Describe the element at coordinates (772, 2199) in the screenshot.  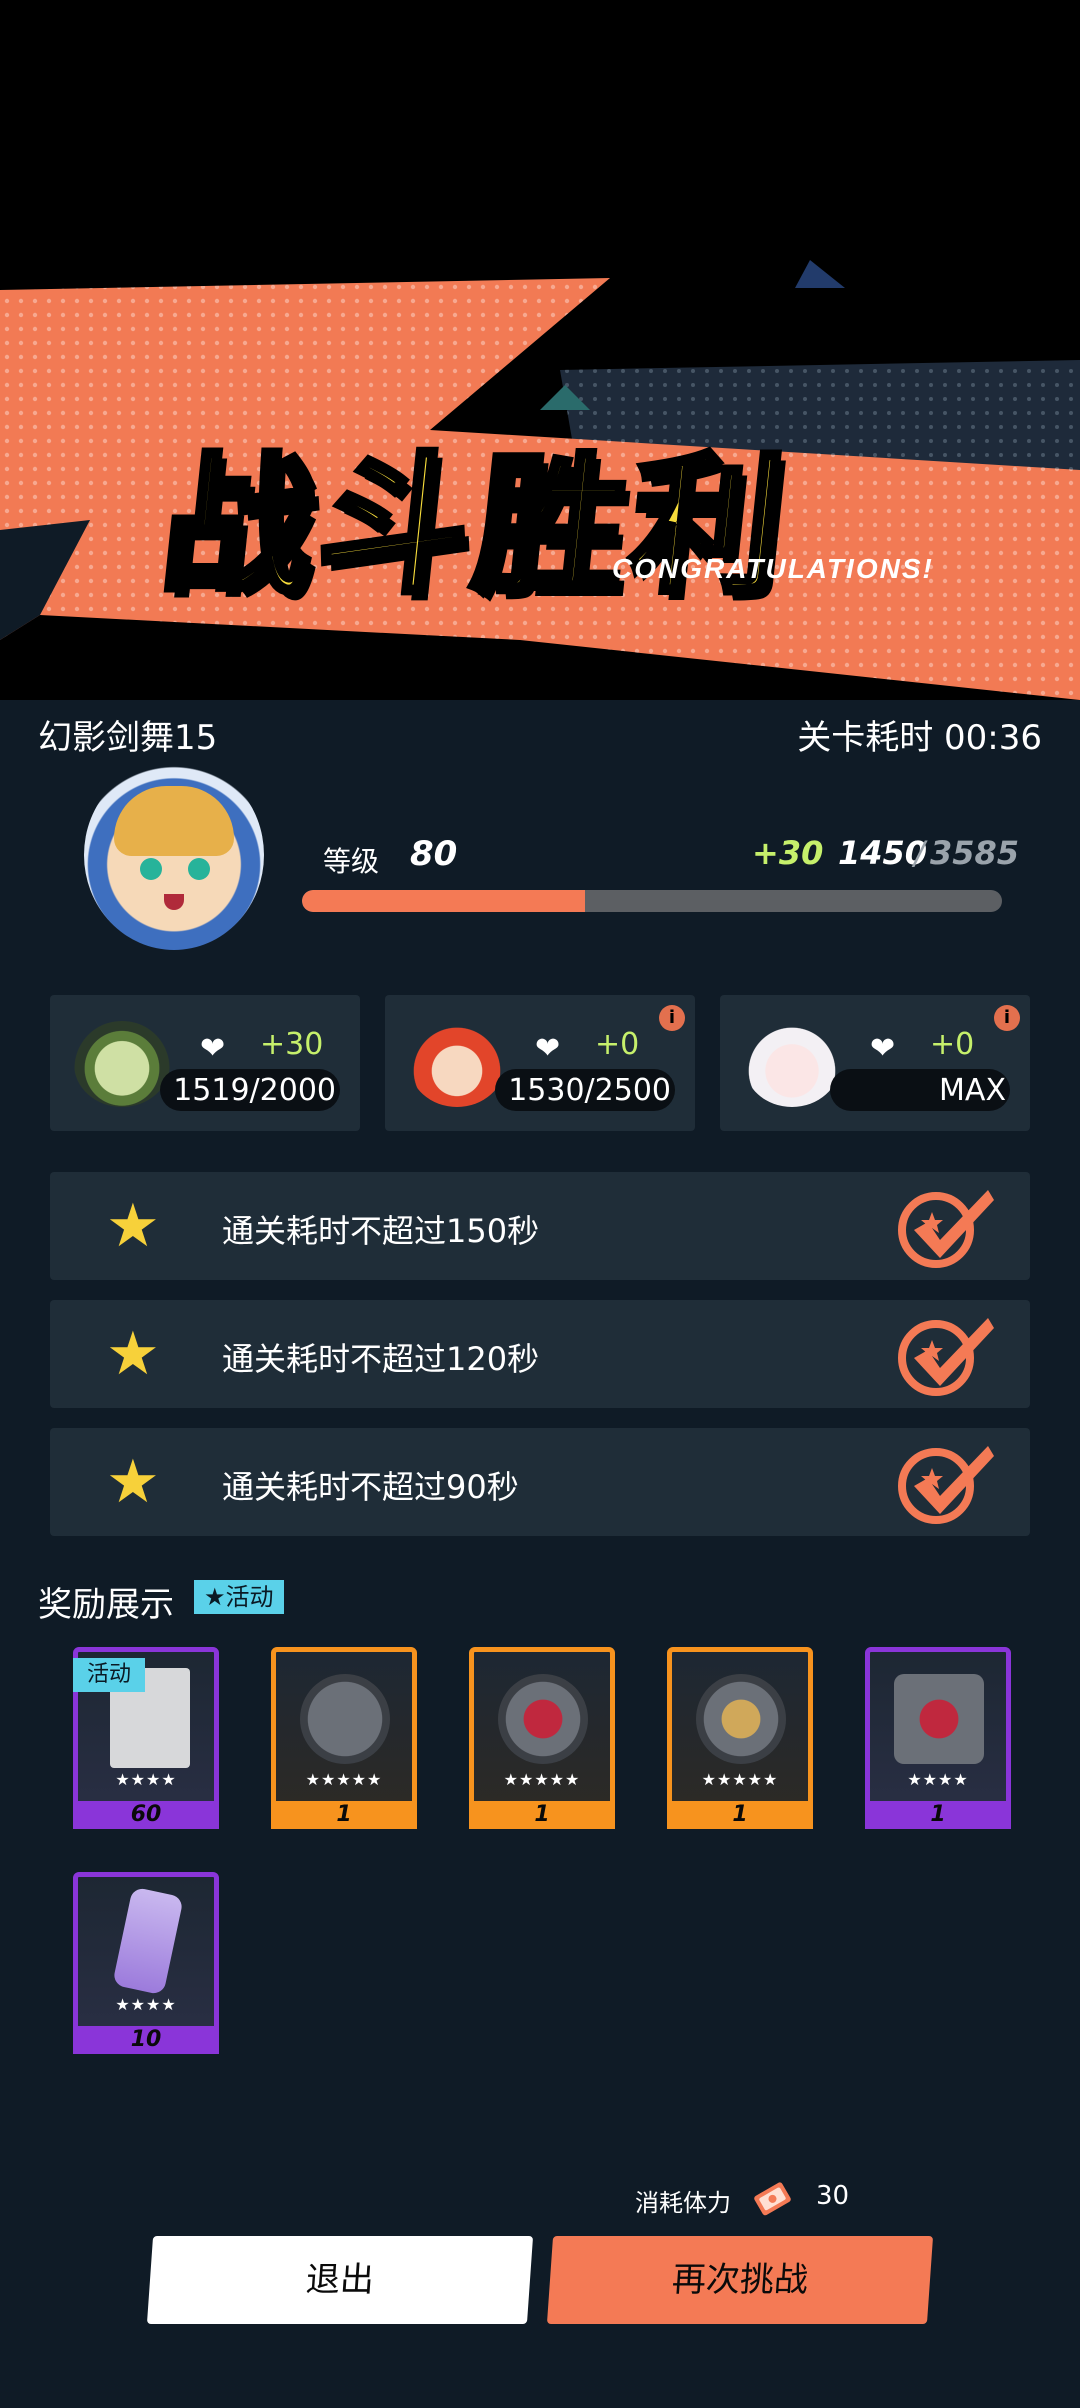
I see `stamina-ticket-icon` at that location.